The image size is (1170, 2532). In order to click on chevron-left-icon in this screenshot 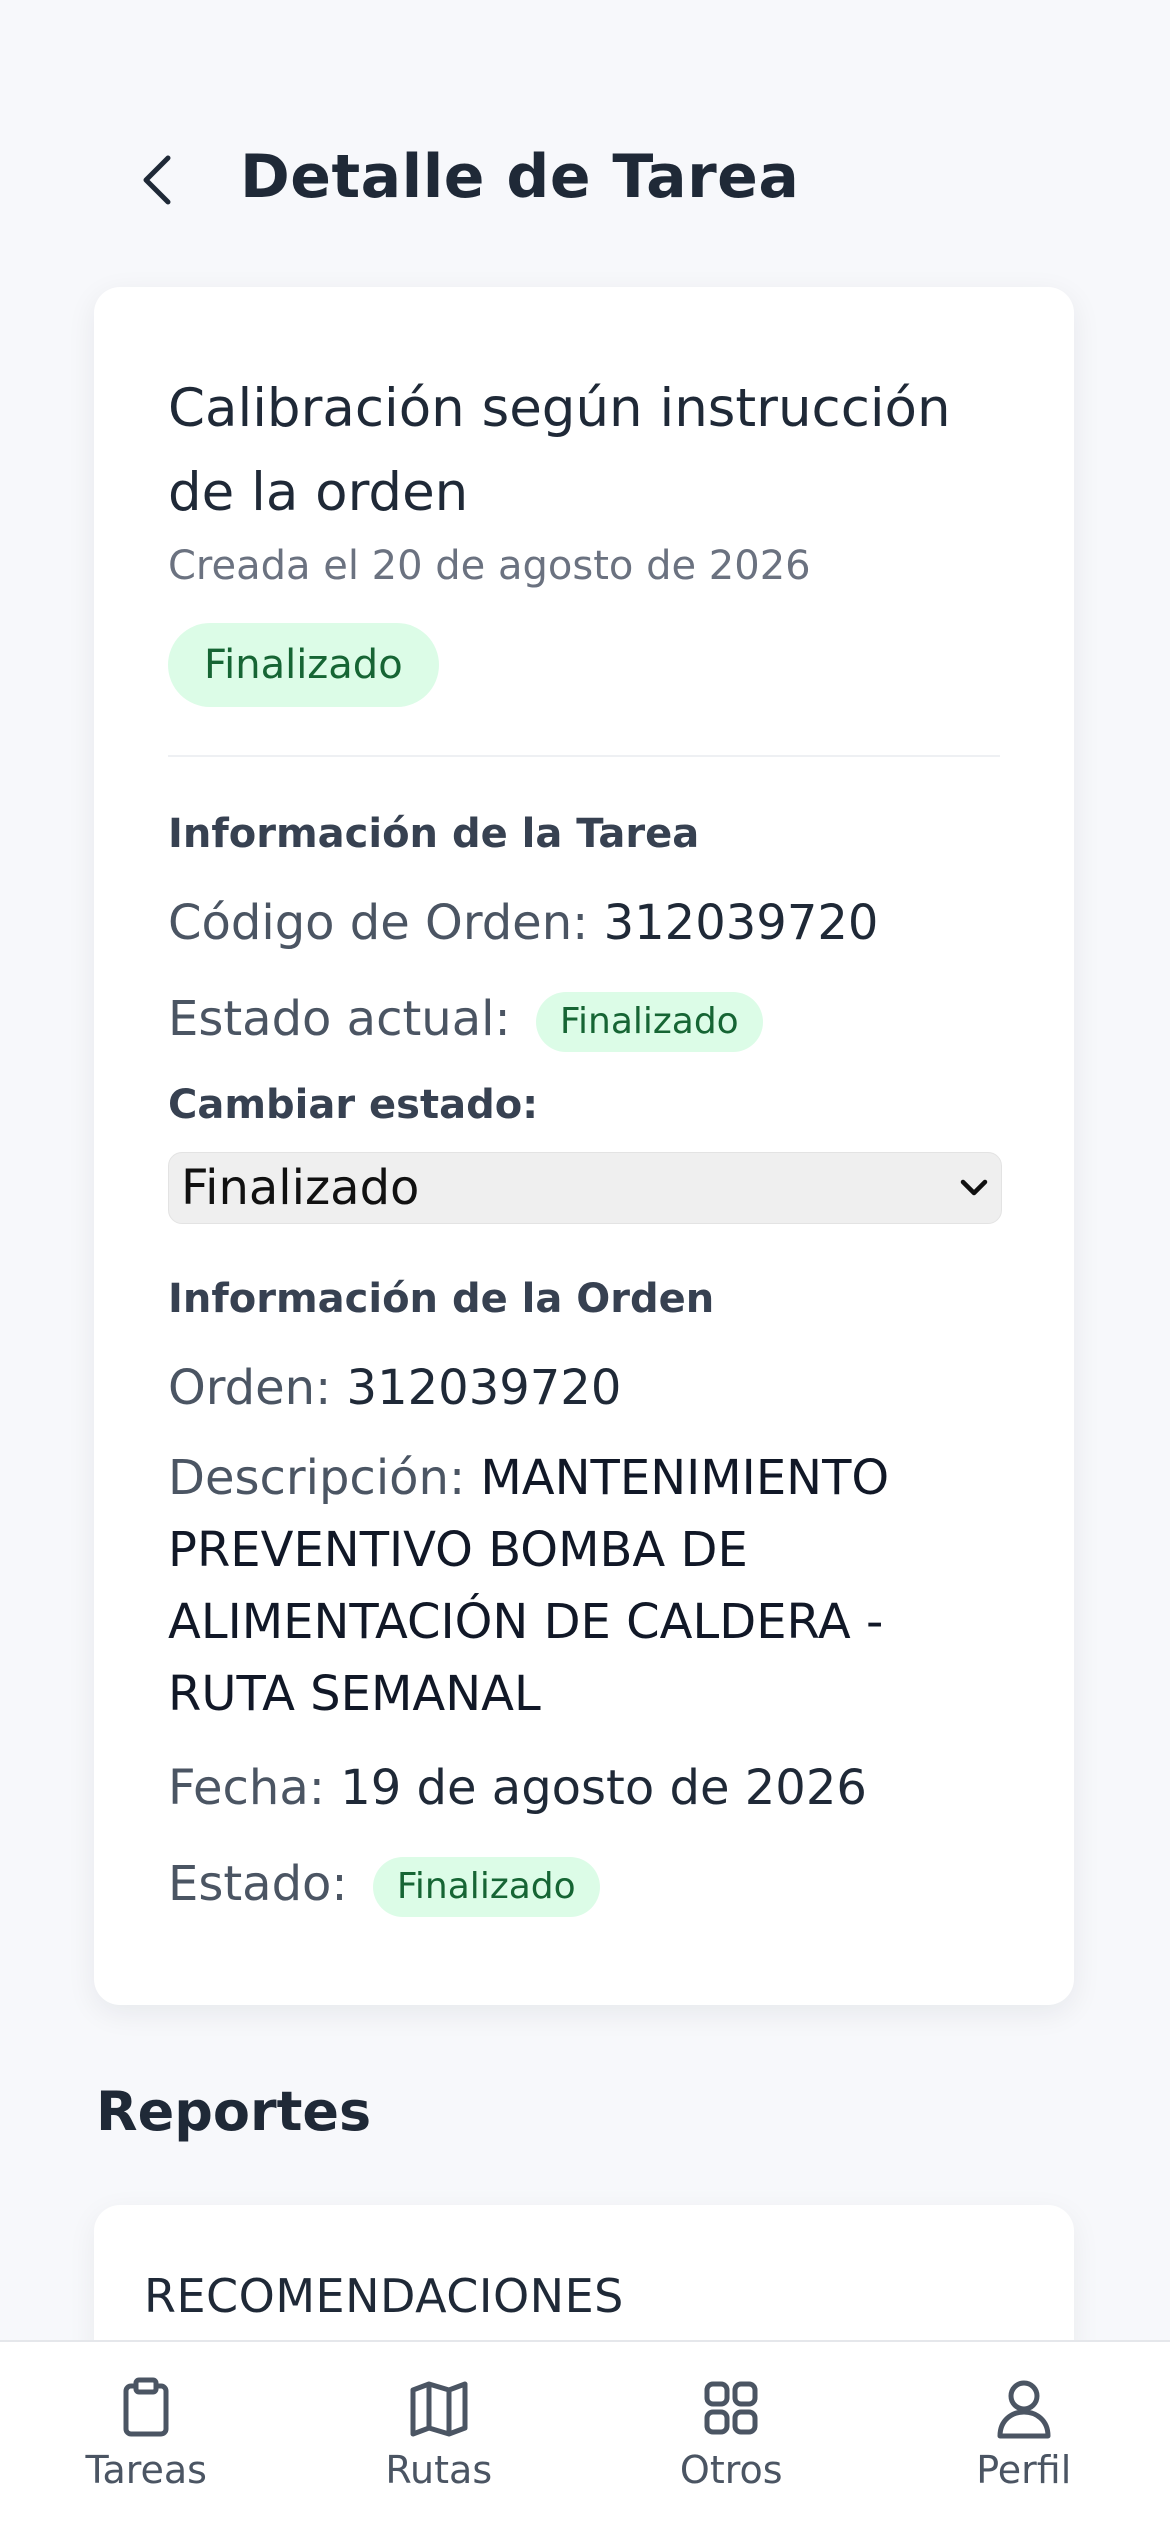, I will do `click(157, 180)`.